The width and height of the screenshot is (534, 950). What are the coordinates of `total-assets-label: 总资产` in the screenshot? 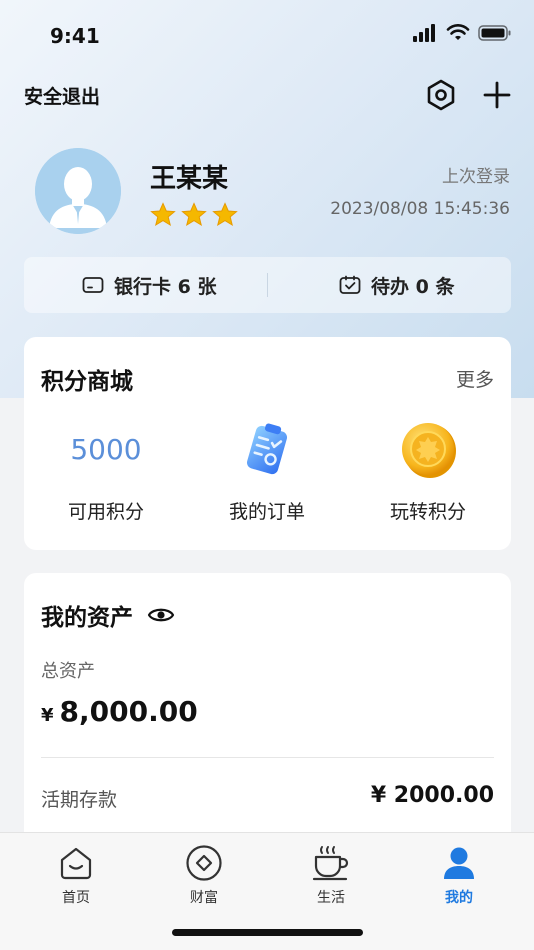 It's located at (68, 671).